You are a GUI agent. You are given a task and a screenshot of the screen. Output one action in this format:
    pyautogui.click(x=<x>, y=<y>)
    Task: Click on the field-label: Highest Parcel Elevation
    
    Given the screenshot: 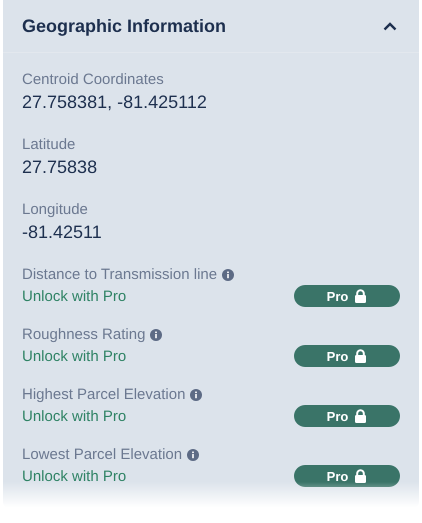 What is the action you would take?
    pyautogui.click(x=104, y=394)
    